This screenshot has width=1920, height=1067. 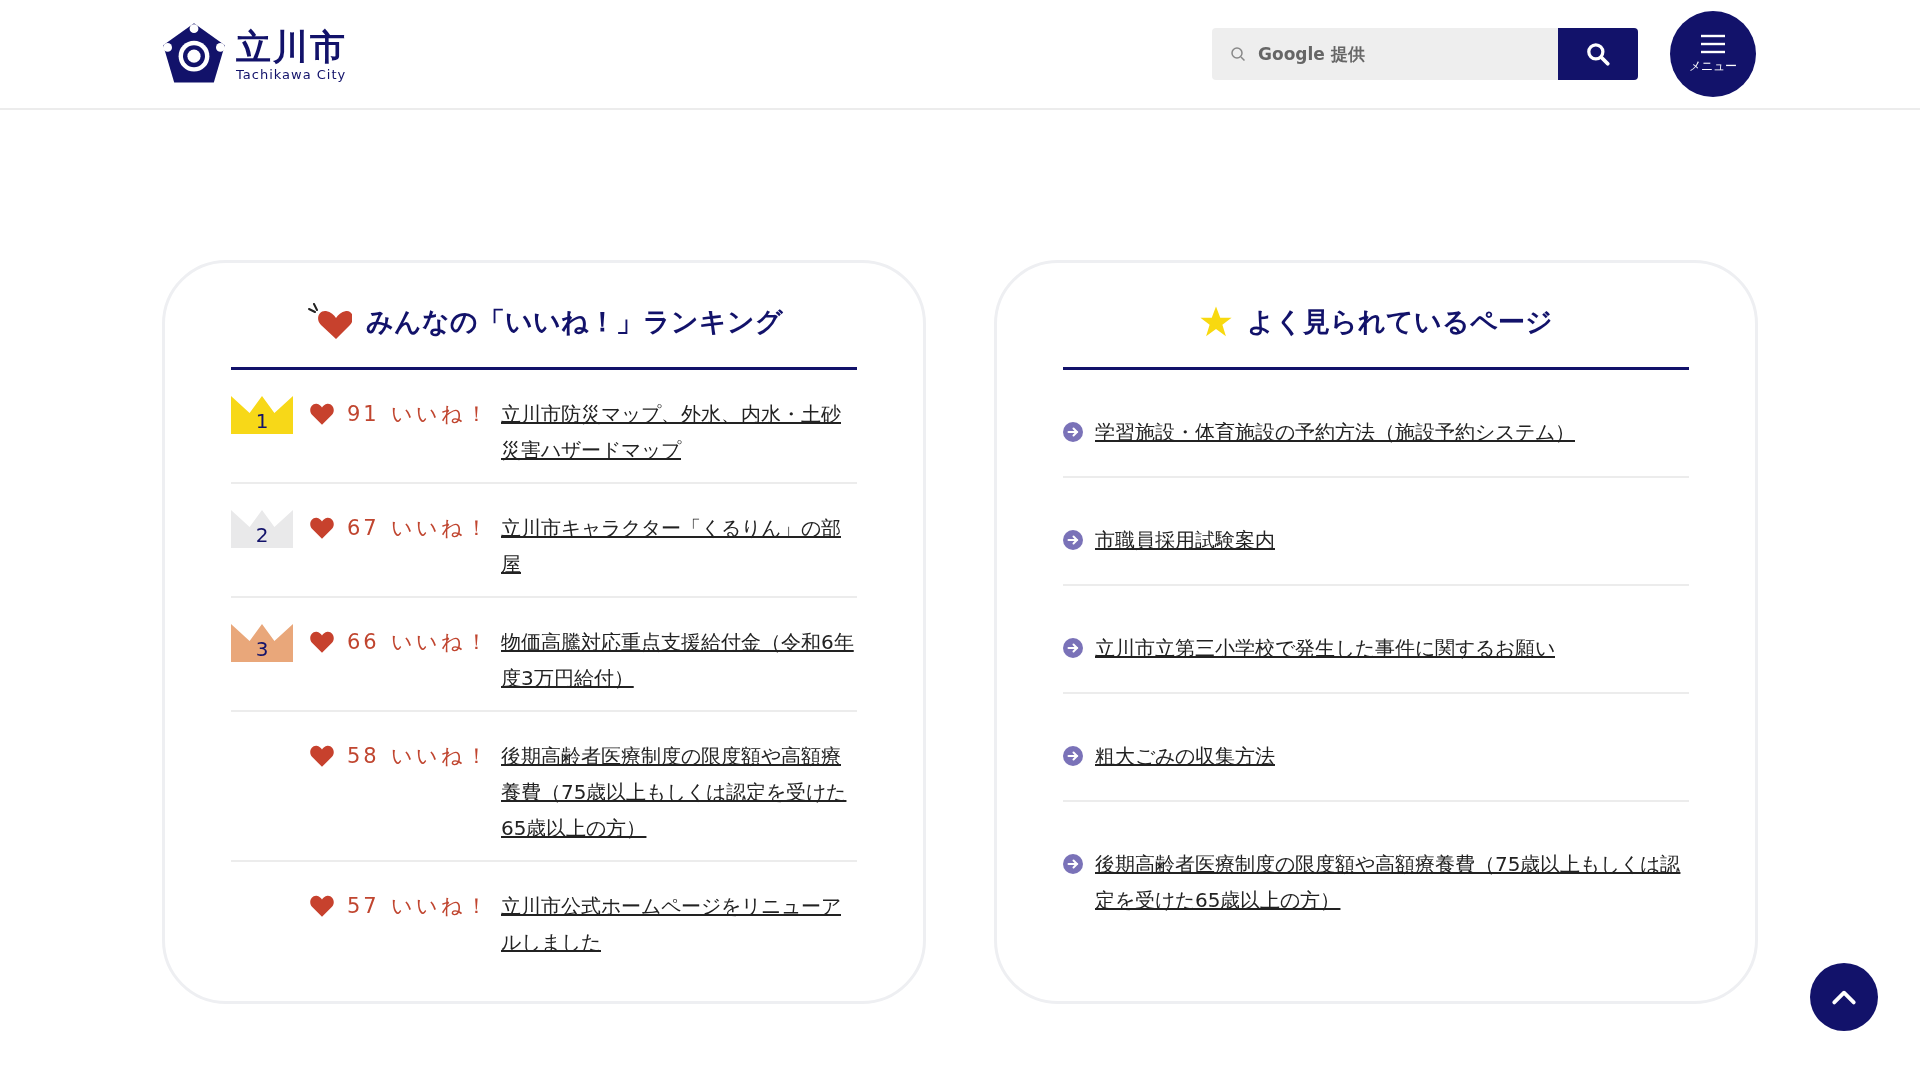 What do you see at coordinates (1392, 648) in the screenshot?
I see `page-link: 立川市立第三小学校で発生した事件に関するお願い` at bounding box center [1392, 648].